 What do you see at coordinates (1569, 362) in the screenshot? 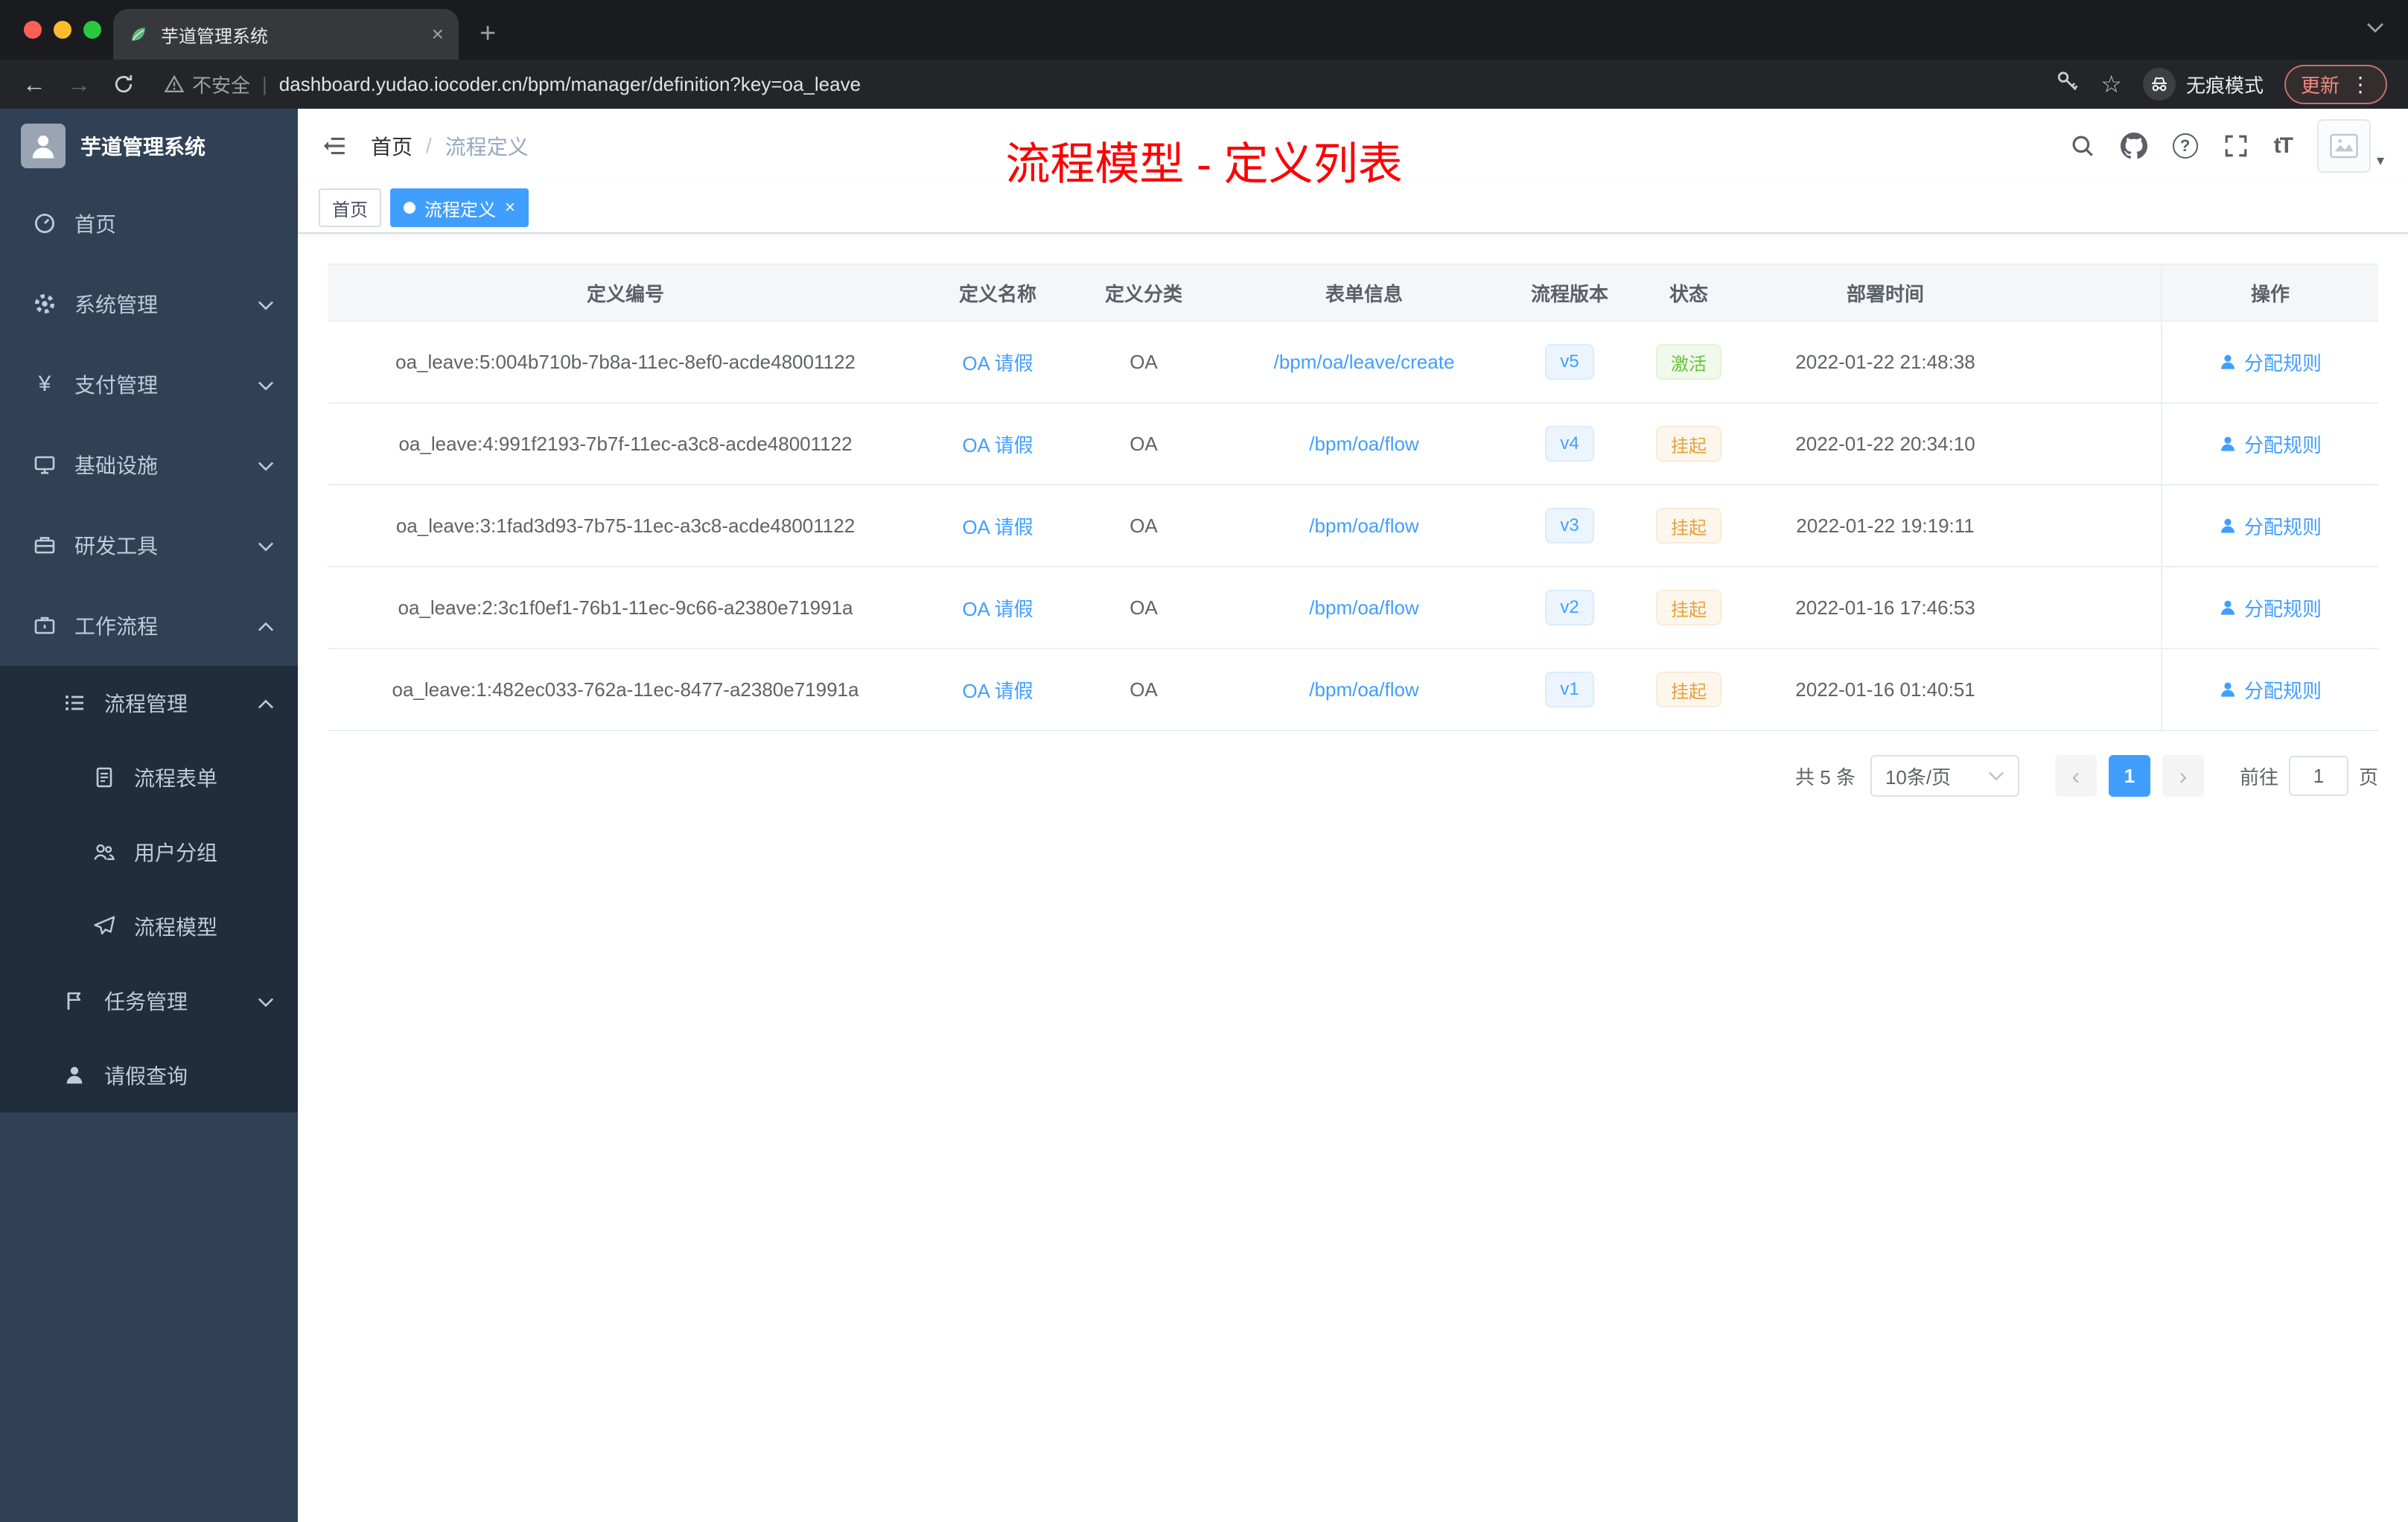
I see `version-tag: v5` at bounding box center [1569, 362].